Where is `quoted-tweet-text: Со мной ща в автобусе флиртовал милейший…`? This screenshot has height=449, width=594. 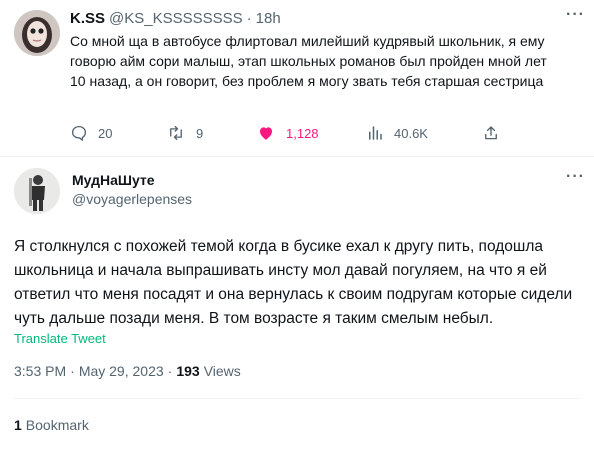
quoted-tweet-text: Со мной ща в автобусе флиртовал милейший… is located at coordinates (308, 61).